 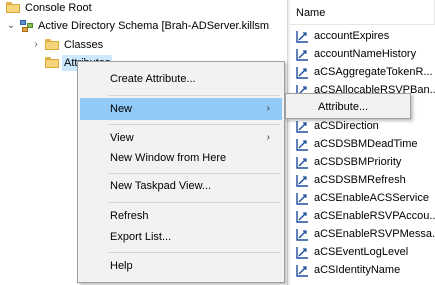 What do you see at coordinates (371, 198) in the screenshot?
I see `list-item-label: aCSEnableACSService` at bounding box center [371, 198].